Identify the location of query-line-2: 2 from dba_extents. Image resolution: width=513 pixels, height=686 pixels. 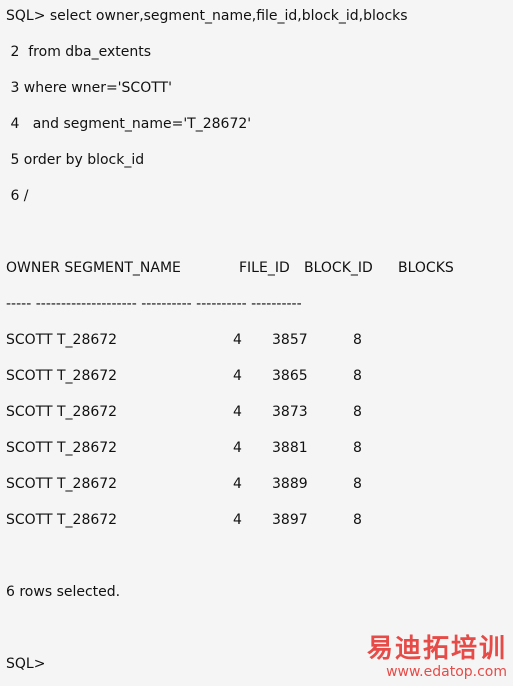
(79, 52).